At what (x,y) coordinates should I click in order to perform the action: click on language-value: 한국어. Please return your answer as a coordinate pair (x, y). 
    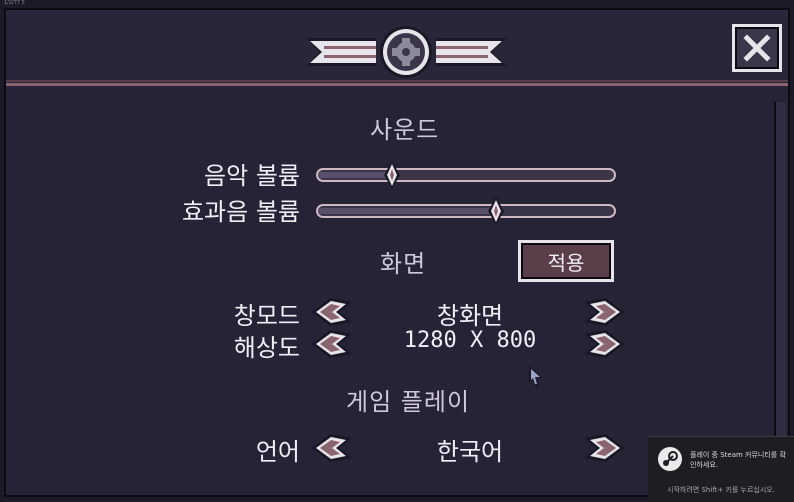
    Looking at the image, I should click on (470, 452).